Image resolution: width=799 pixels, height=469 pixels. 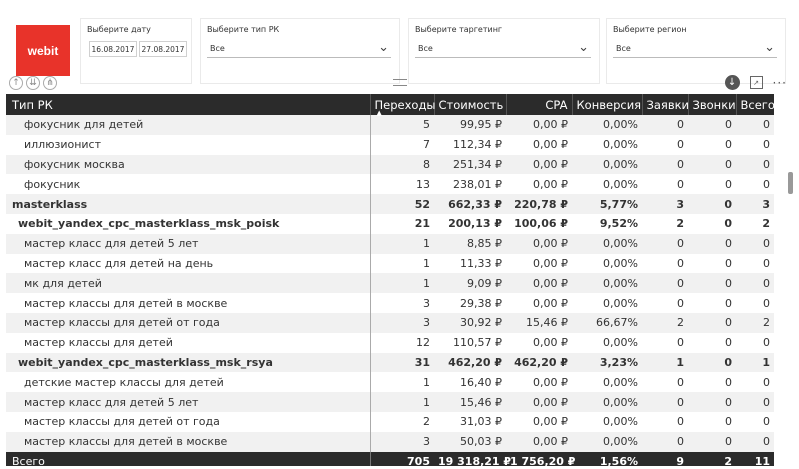 I want to click on row-label: мастер класс для детей на день, so click(x=188, y=263).